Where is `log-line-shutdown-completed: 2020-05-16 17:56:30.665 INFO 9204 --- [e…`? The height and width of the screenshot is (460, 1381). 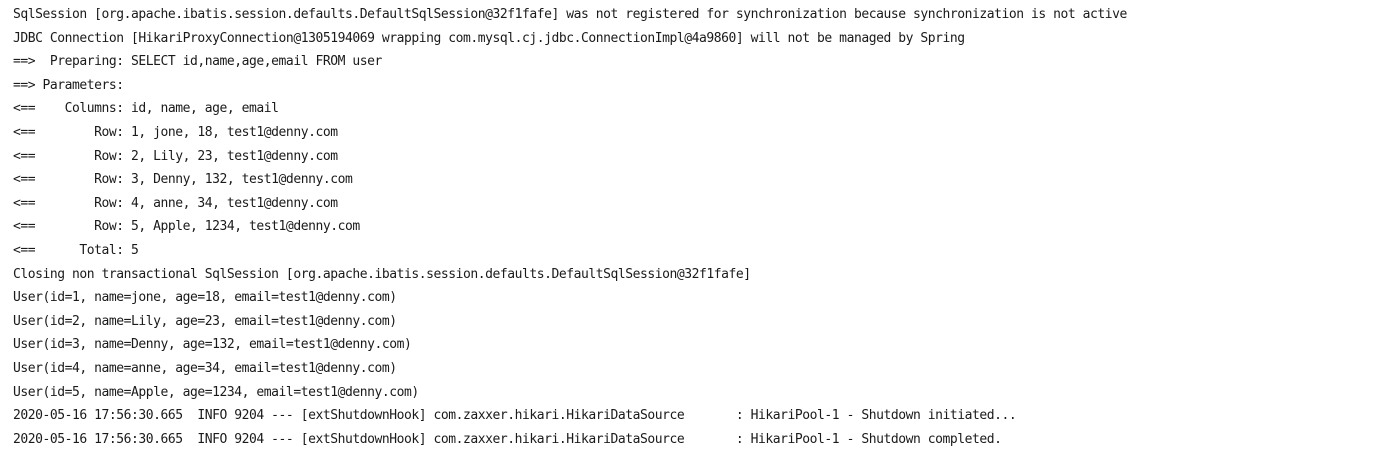
log-line-shutdown-completed: 2020-05-16 17:56:30.665 INFO 9204 --- [e… is located at coordinates (507, 439).